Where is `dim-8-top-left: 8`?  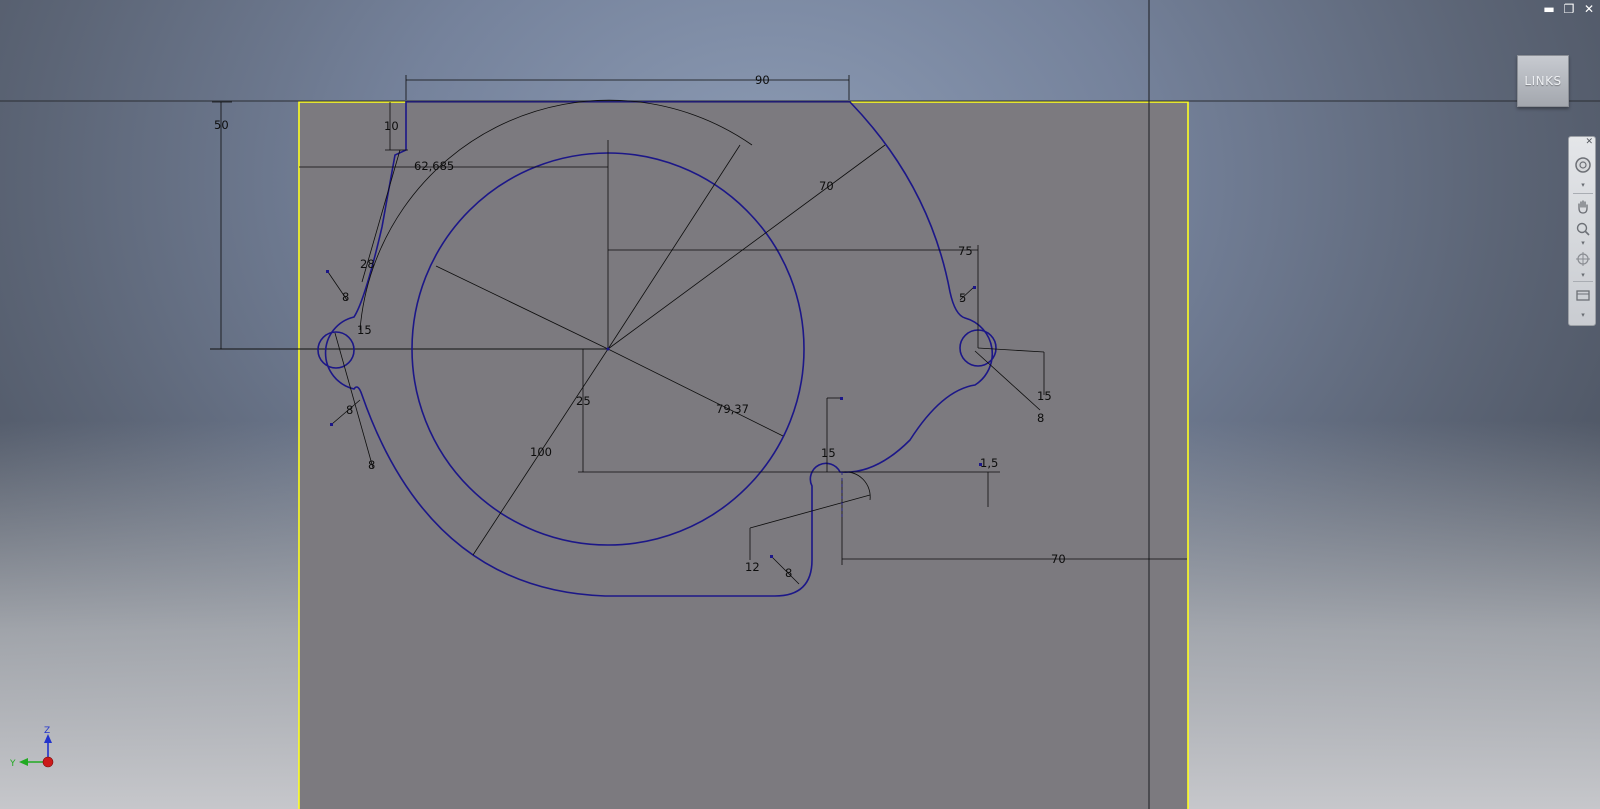 dim-8-top-left: 8 is located at coordinates (345, 297).